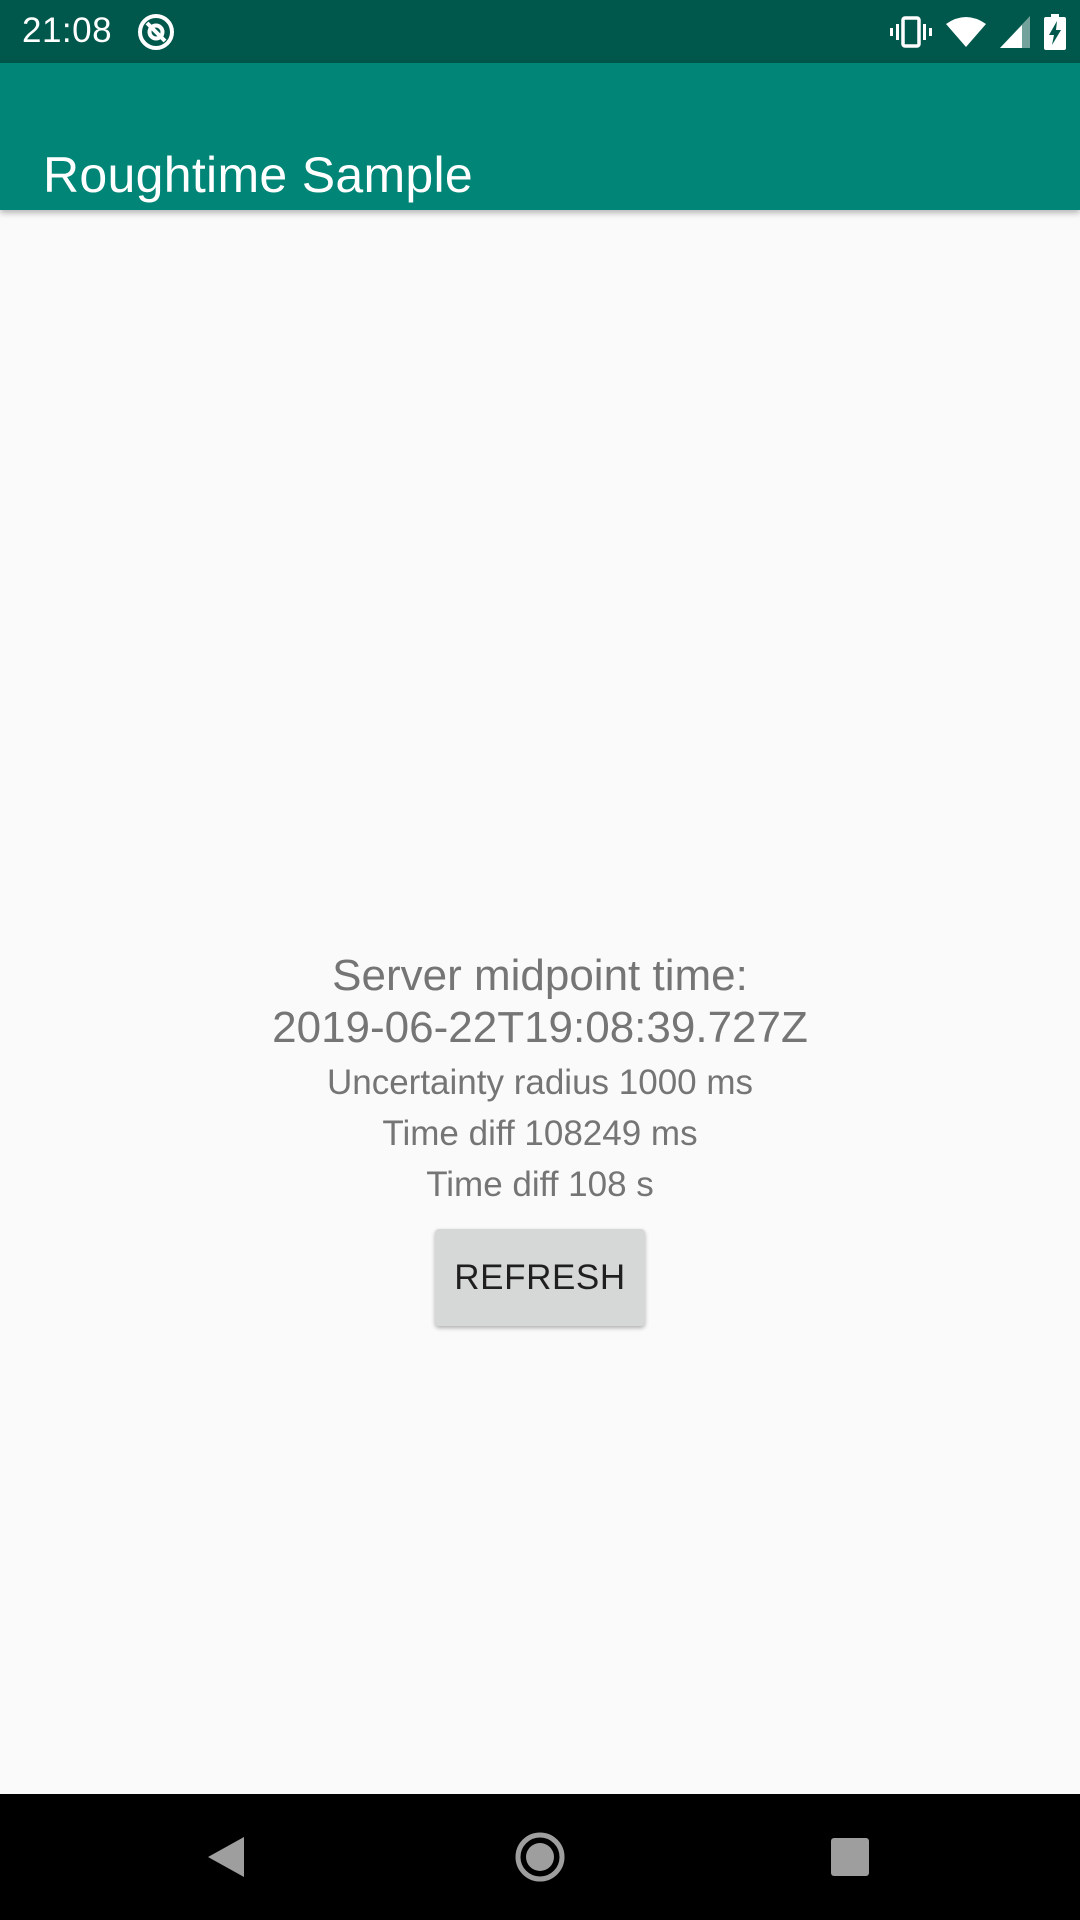 The width and height of the screenshot is (1080, 1920). I want to click on signal-icon, so click(1015, 32).